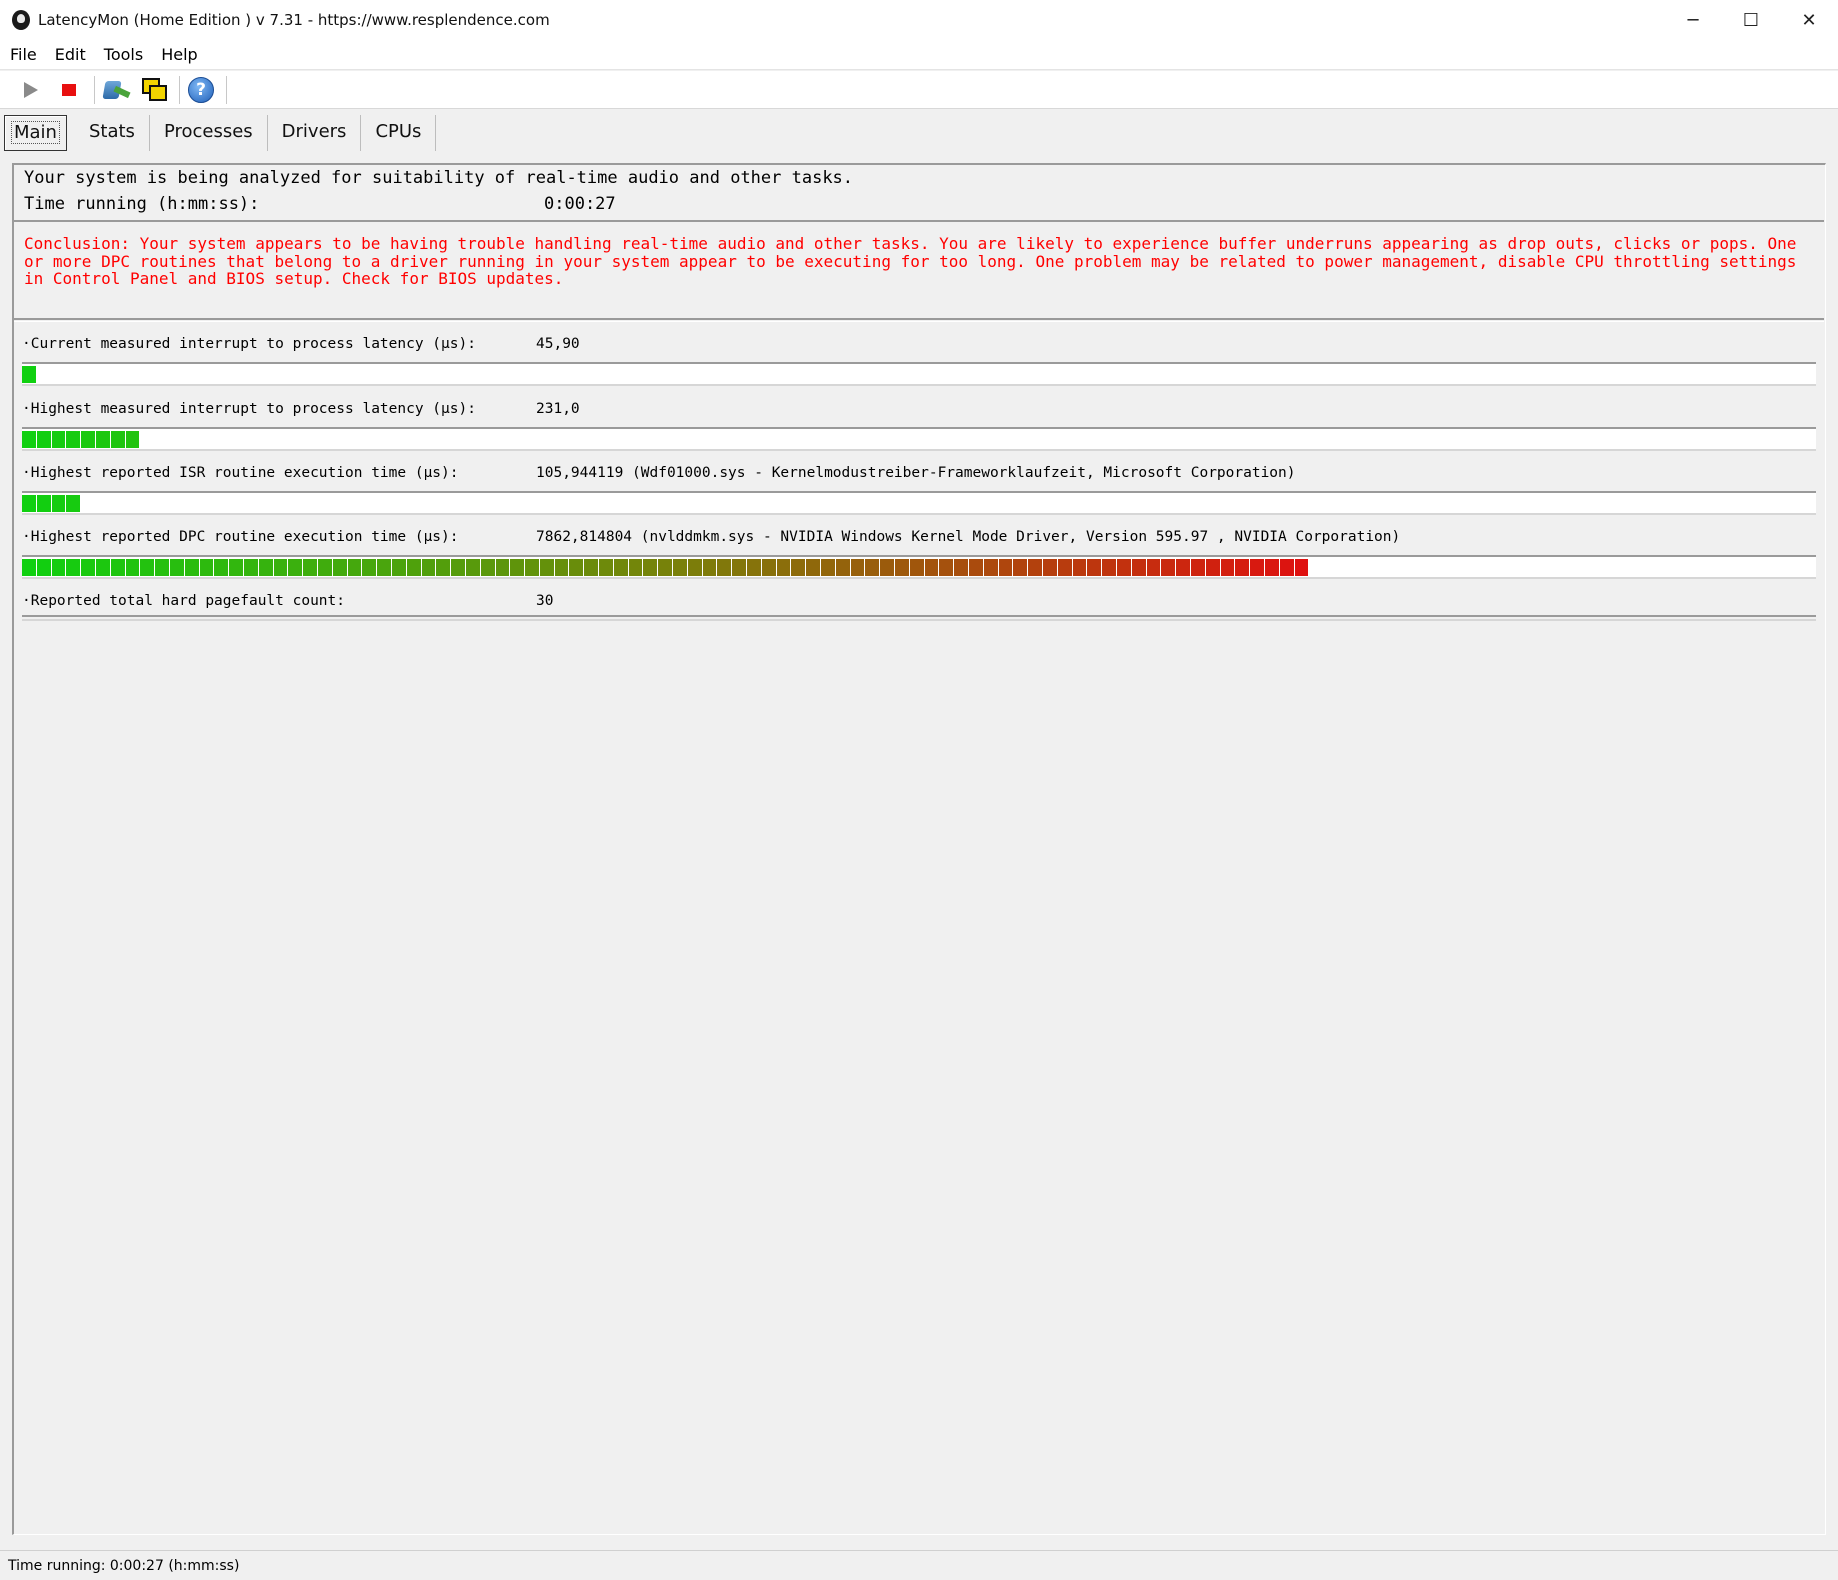 Image resolution: width=1838 pixels, height=1580 pixels. I want to click on metric-value: 231,0, so click(558, 409).